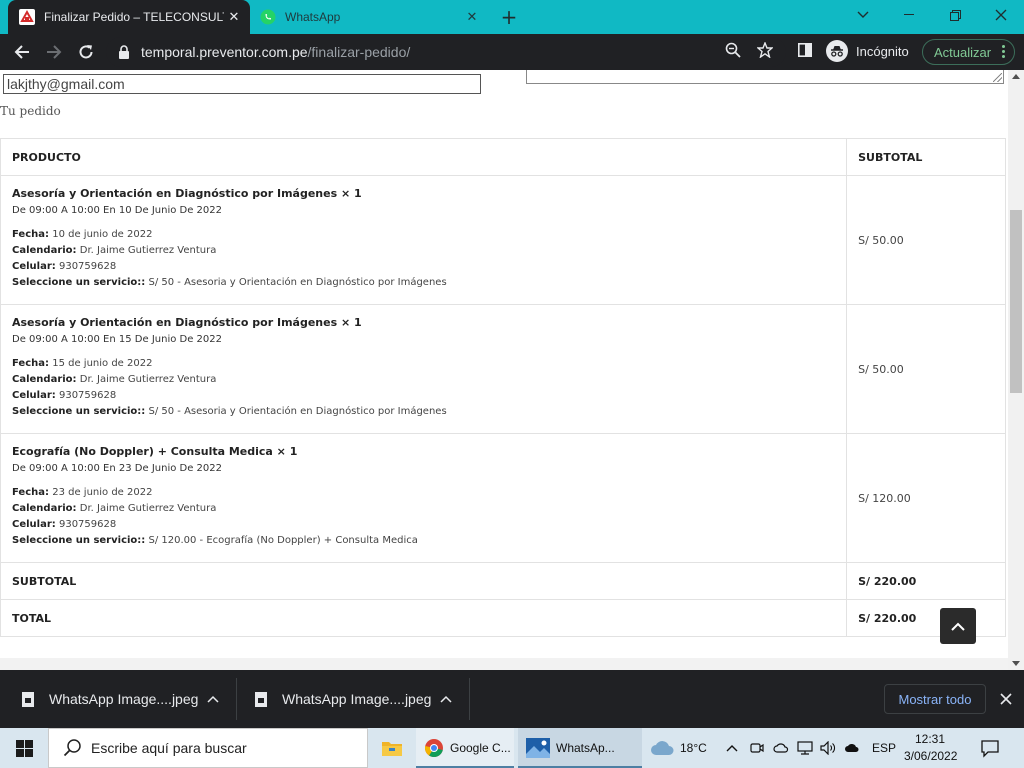 The height and width of the screenshot is (768, 1024). Describe the element at coordinates (224, 52) in the screenshot. I see `url-host: temporal.preventor.com.pe` at that location.